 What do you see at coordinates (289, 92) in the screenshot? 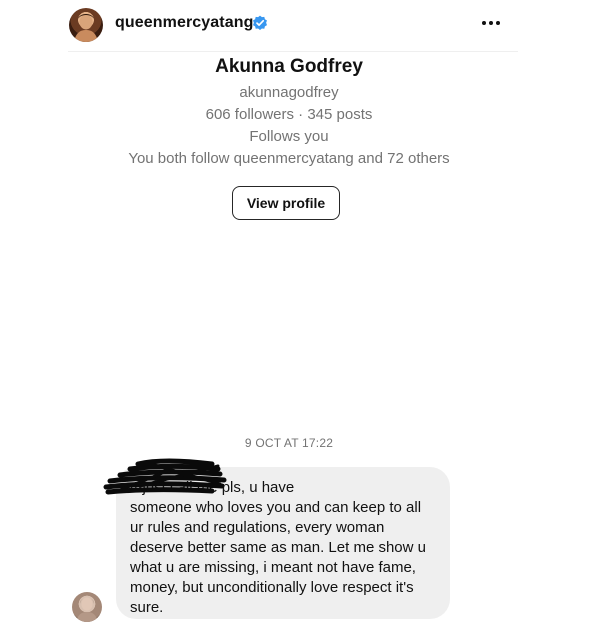
I see `profile-handle: akunnagodfrey` at bounding box center [289, 92].